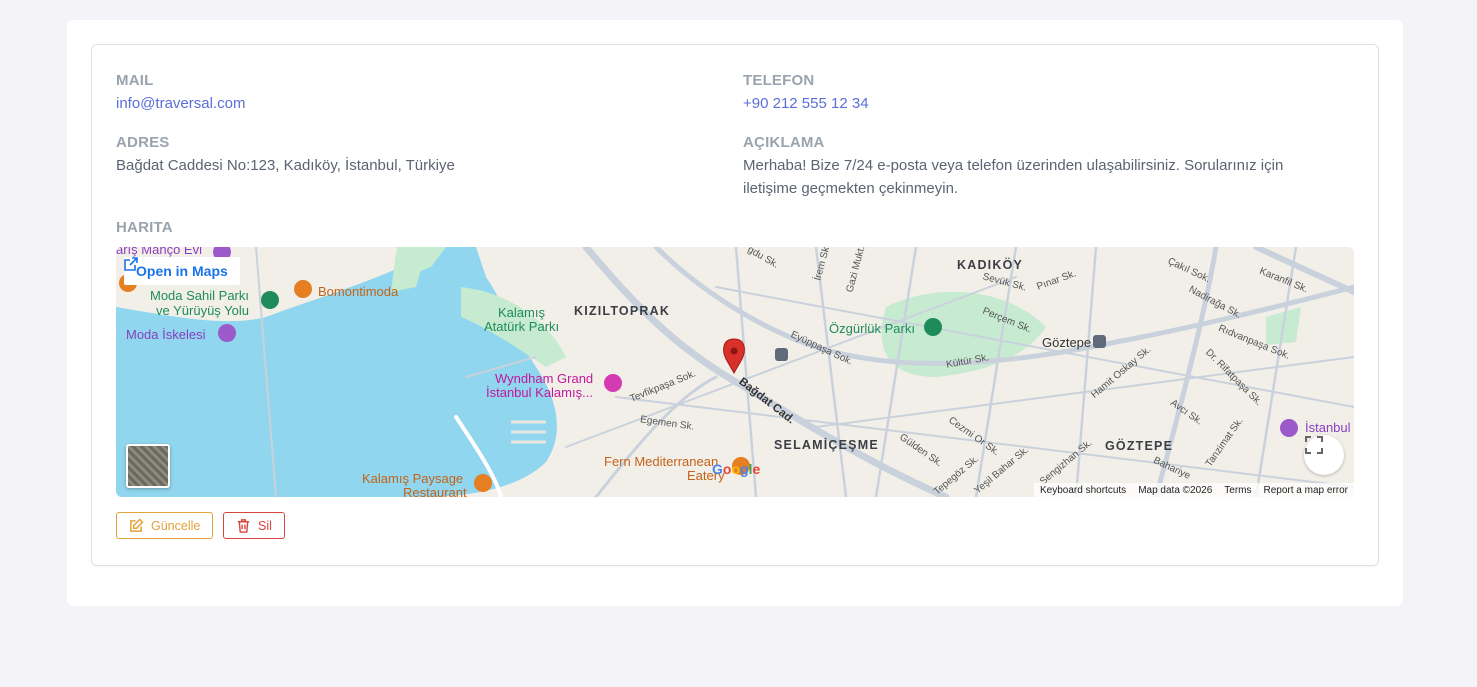 This screenshot has height=687, width=1477. I want to click on update-button: Güncelle, so click(165, 525).